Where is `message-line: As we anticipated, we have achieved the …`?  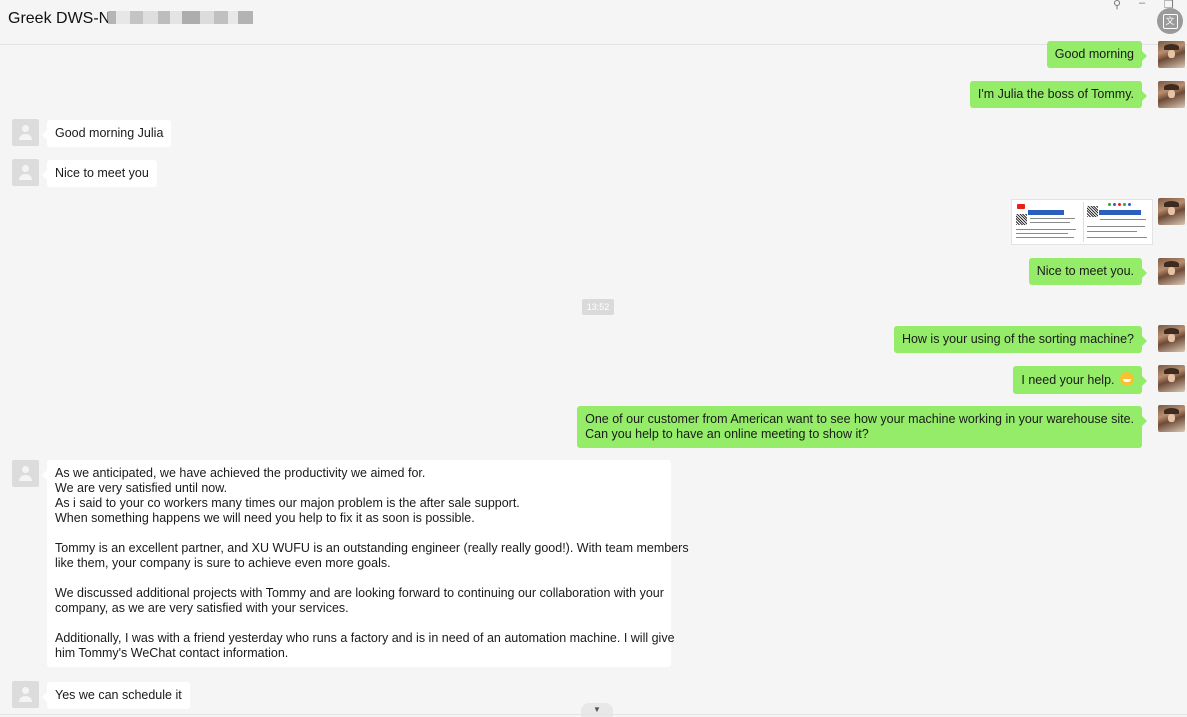 message-line: As we anticipated, we have achieved the … is located at coordinates (240, 473).